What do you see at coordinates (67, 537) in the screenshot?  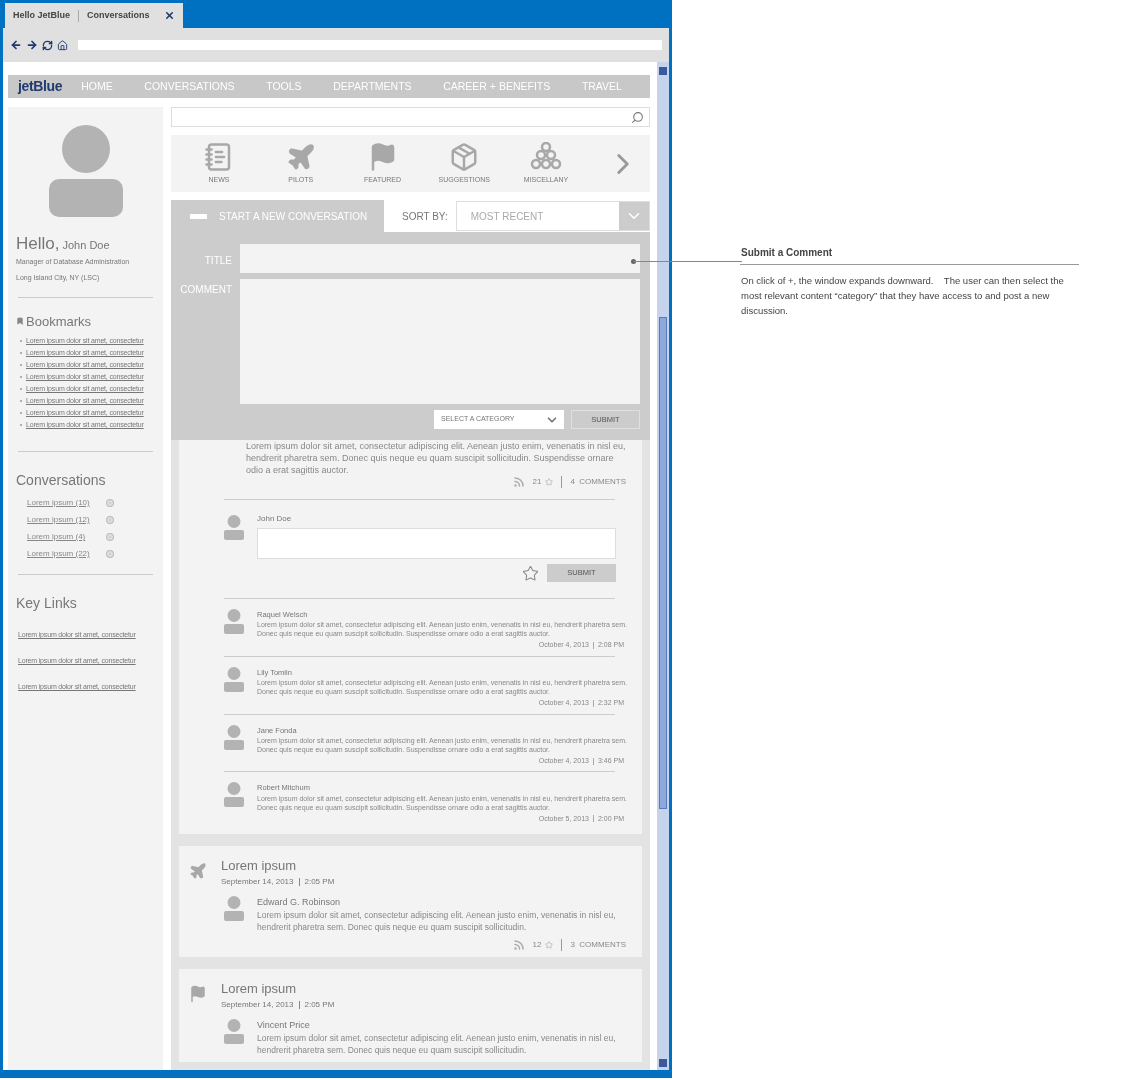 I see `conversation-link: Lorem ipsum (4)` at bounding box center [67, 537].